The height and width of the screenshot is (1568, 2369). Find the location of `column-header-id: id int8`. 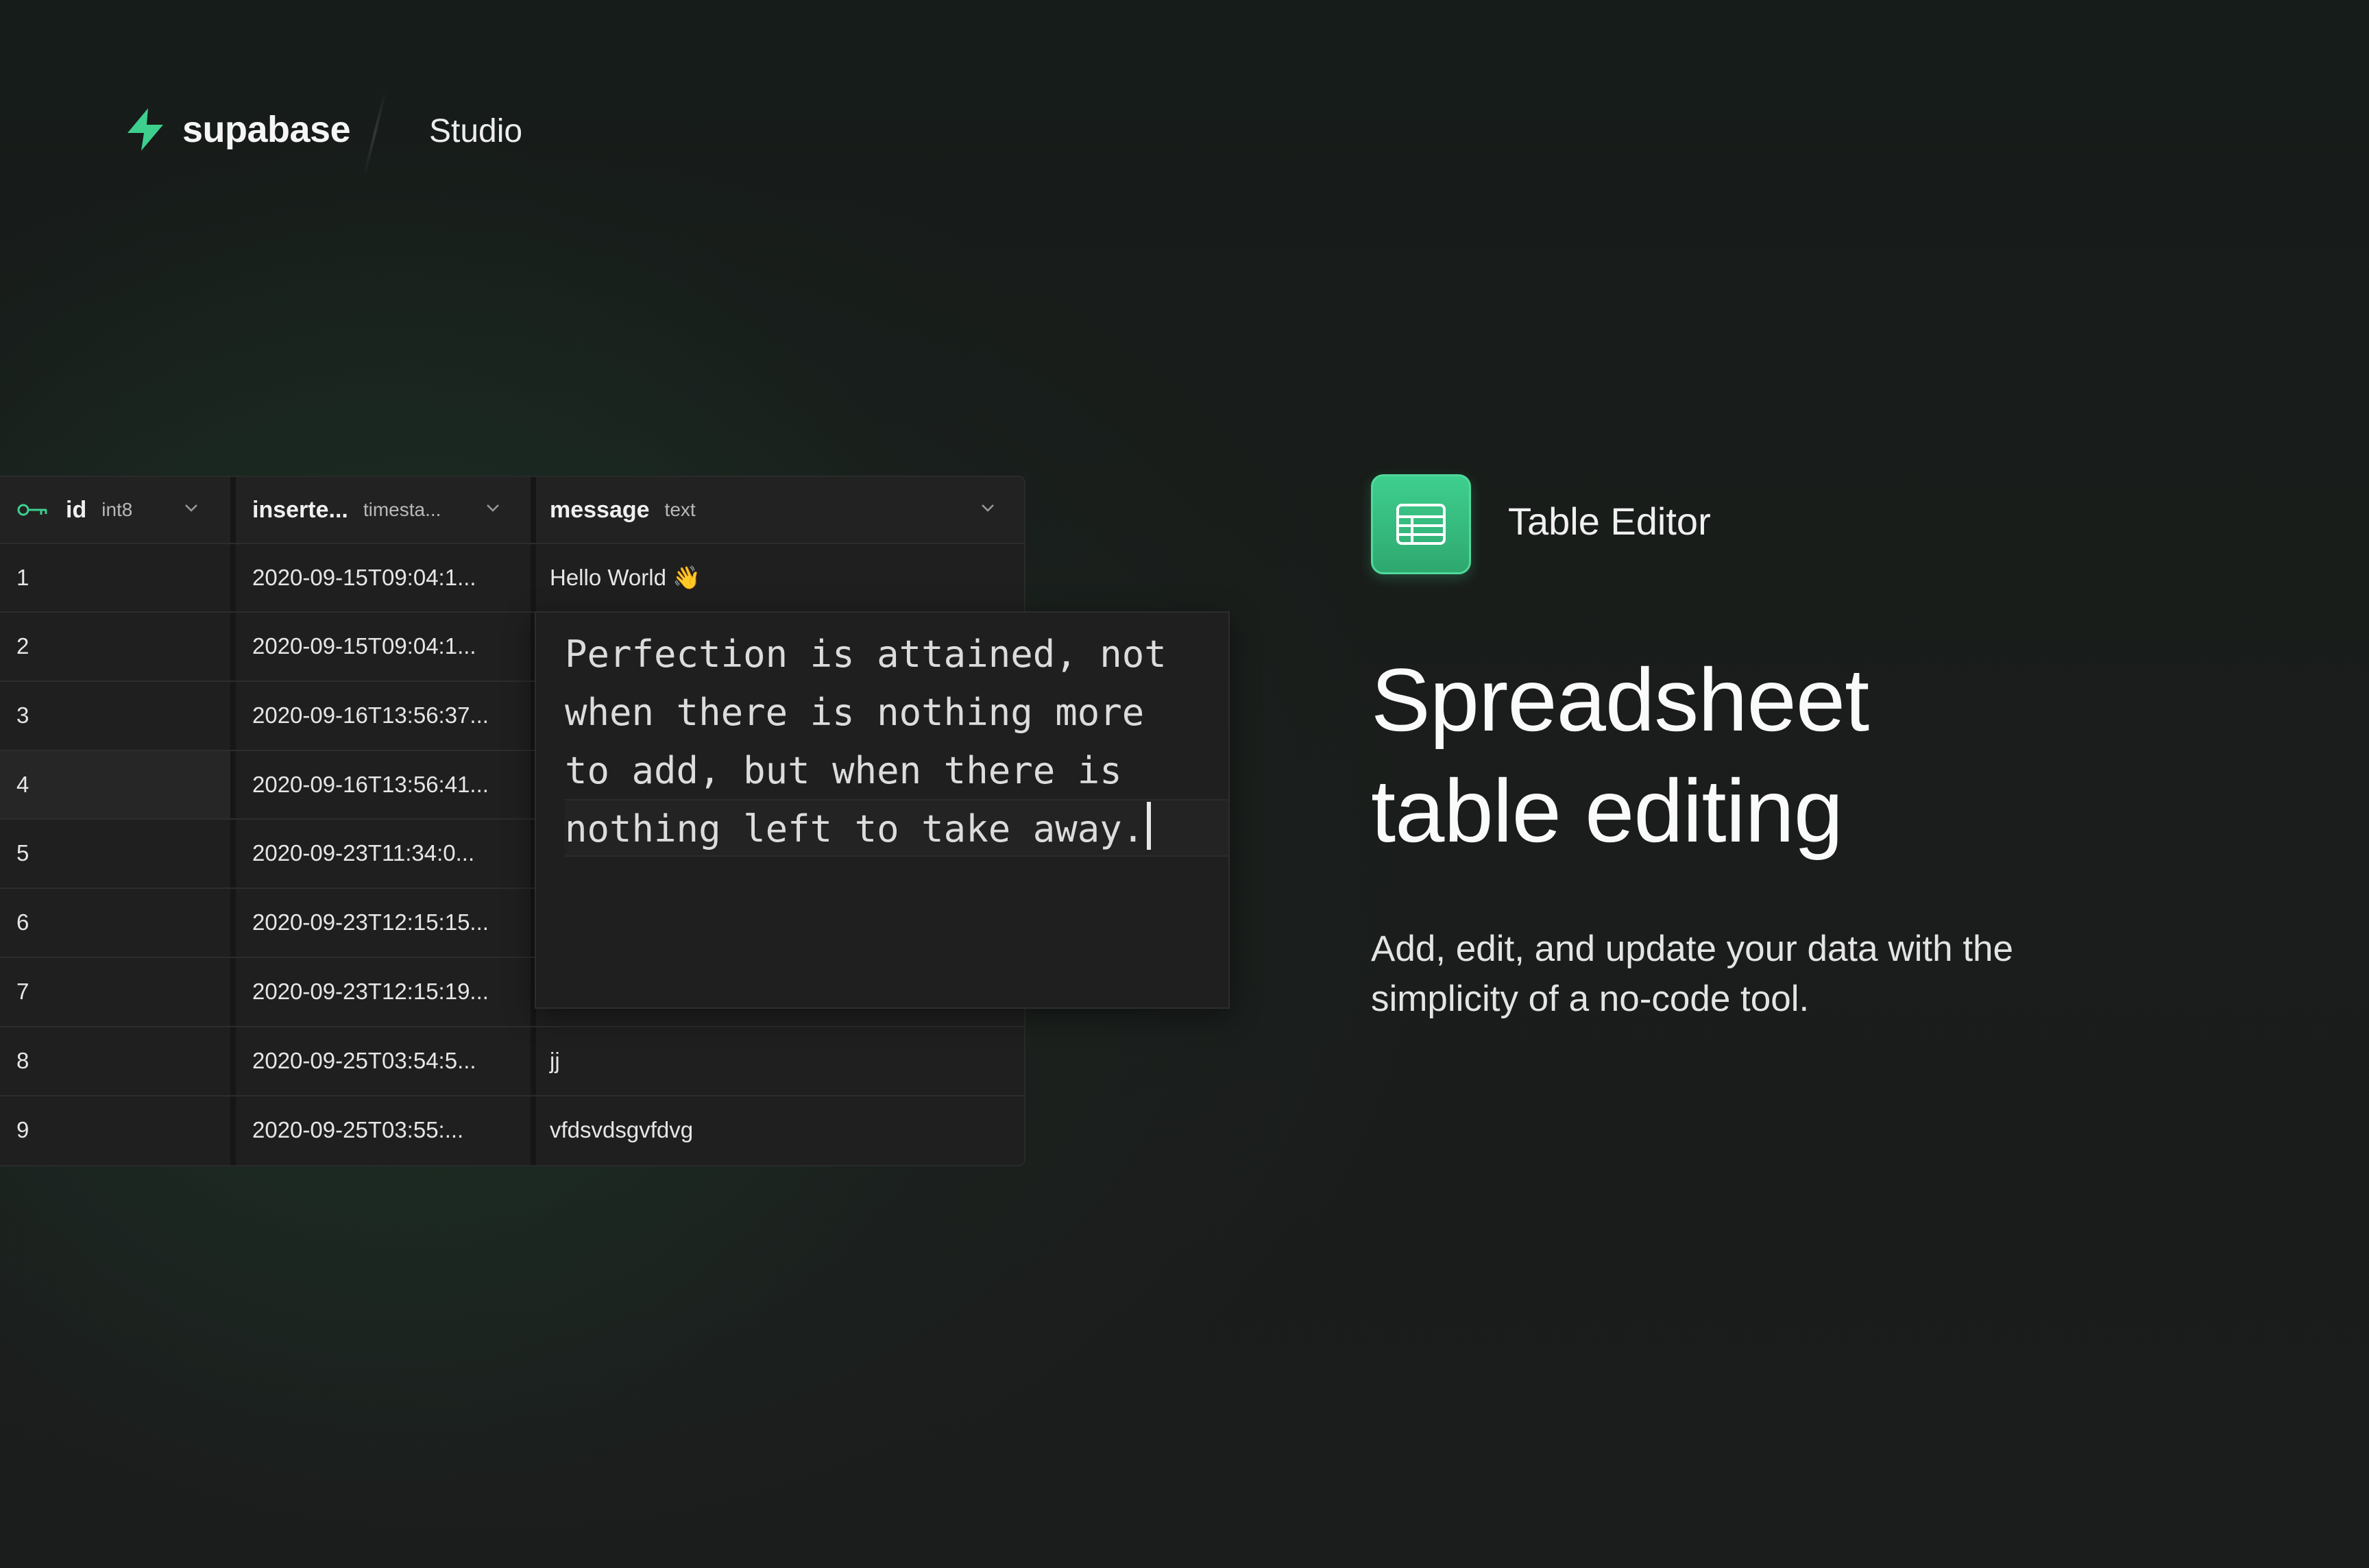

column-header-id: id int8 is located at coordinates (74, 510).